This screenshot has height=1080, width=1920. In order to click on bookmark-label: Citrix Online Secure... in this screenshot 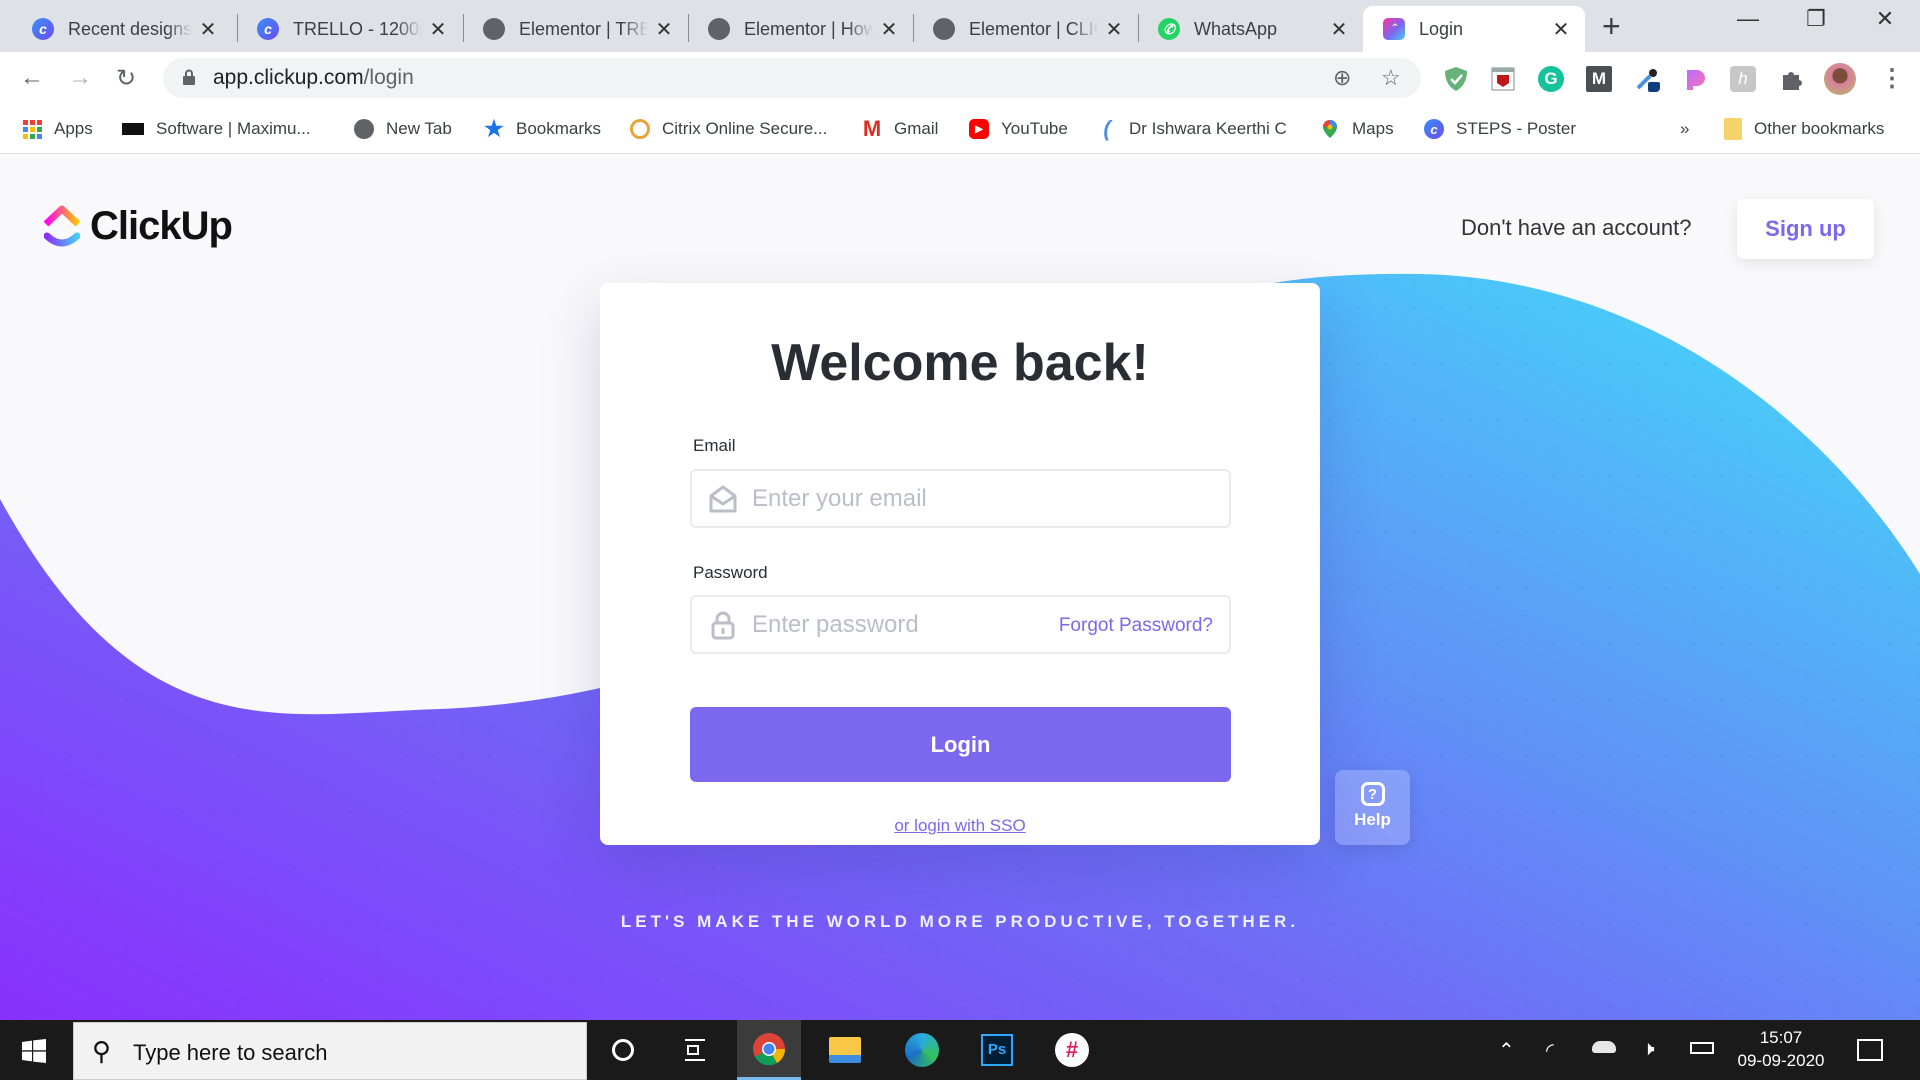, I will do `click(745, 128)`.